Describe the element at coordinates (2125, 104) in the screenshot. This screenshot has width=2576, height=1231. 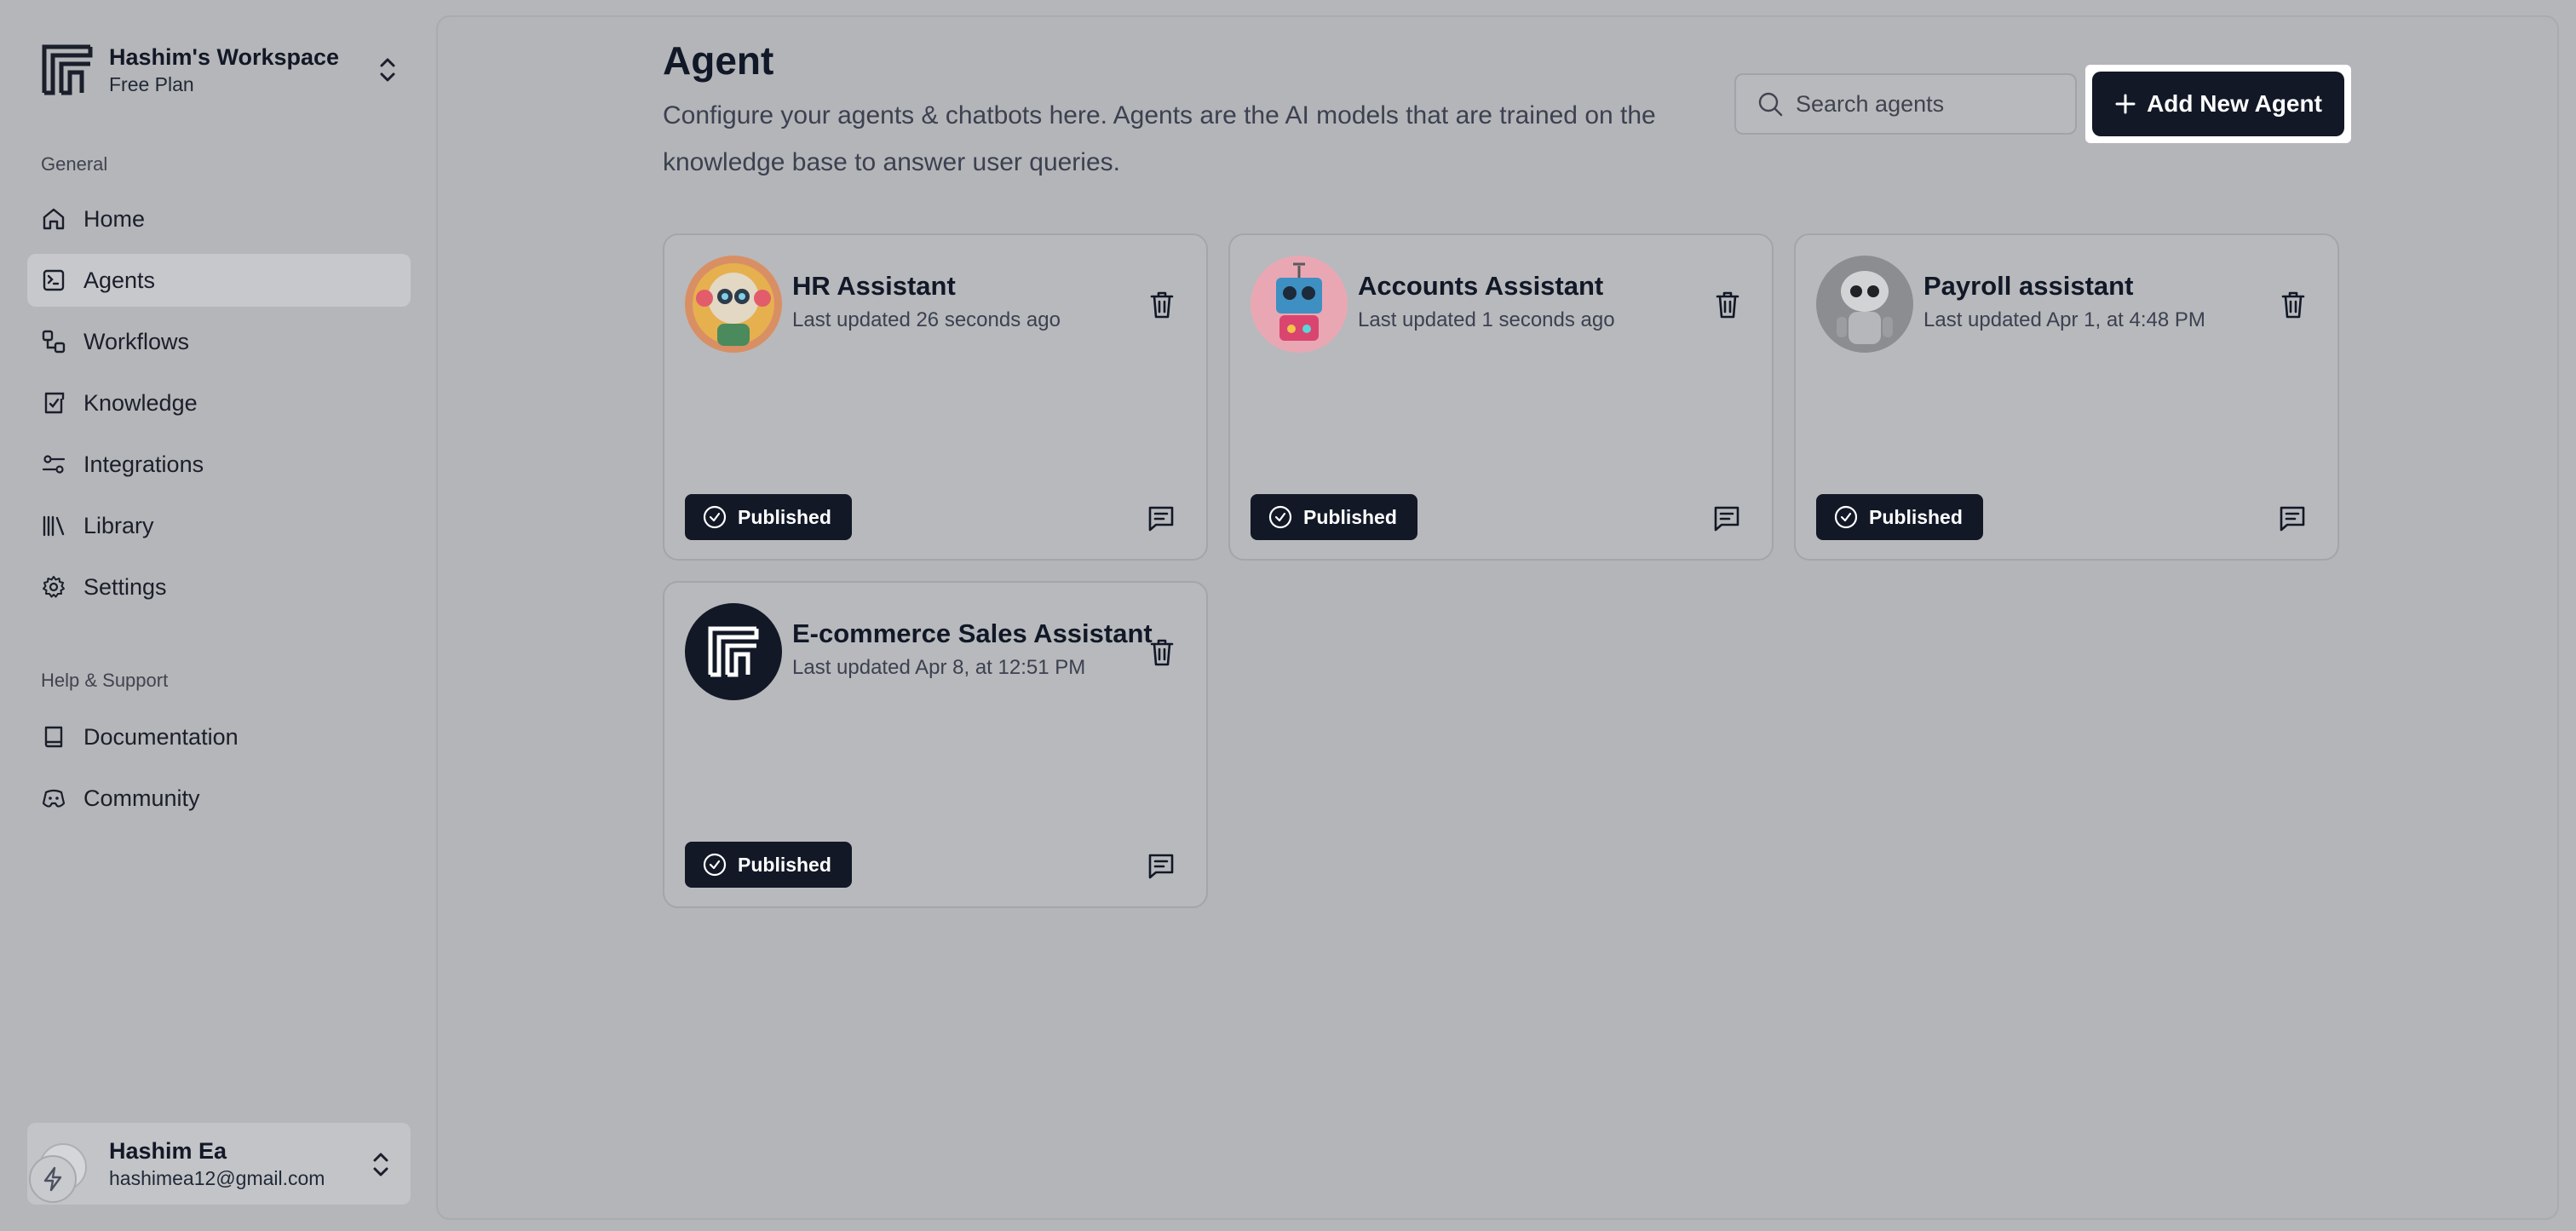
I see `plus-icon` at that location.